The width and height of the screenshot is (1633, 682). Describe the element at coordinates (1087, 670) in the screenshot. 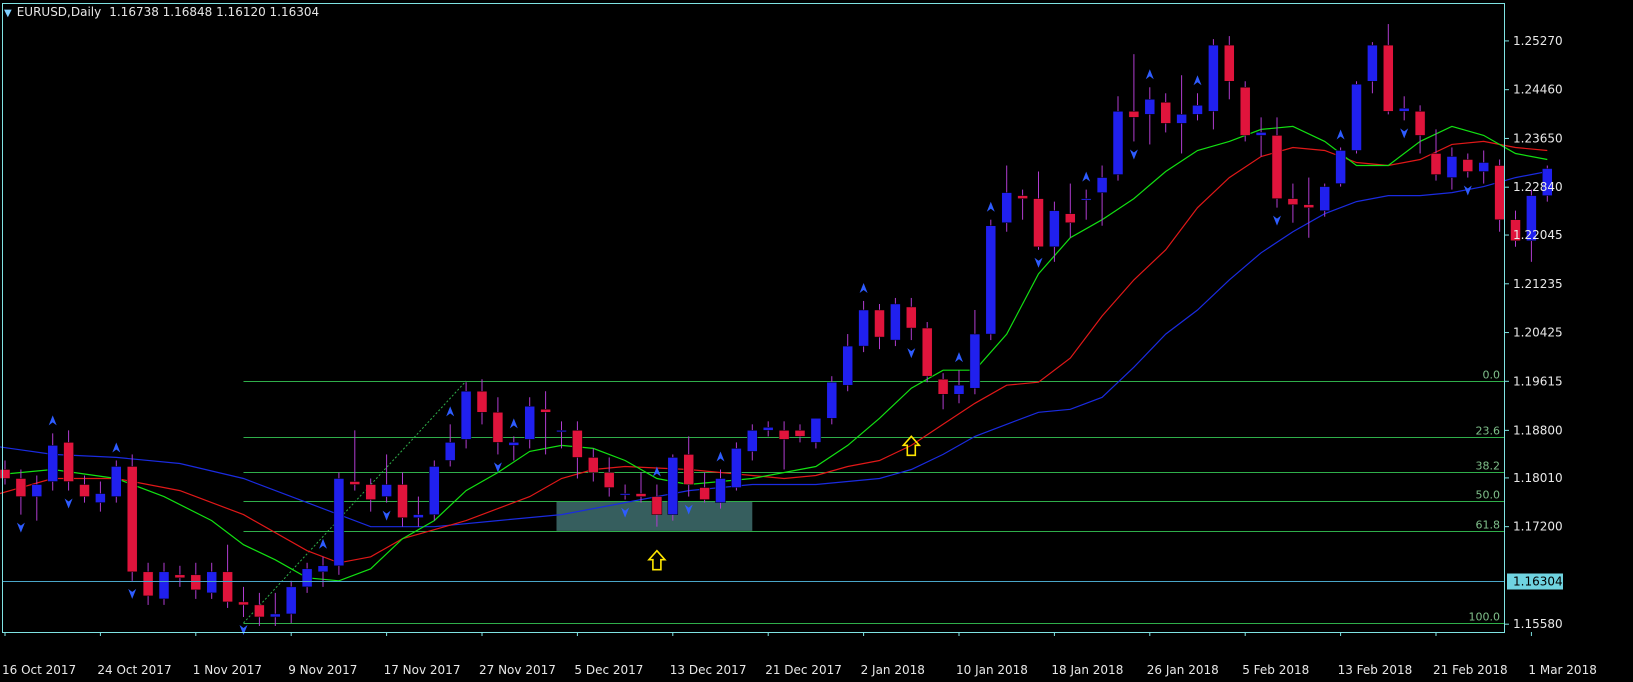

I see `date-tick-label: 18 Jan 2018` at that location.